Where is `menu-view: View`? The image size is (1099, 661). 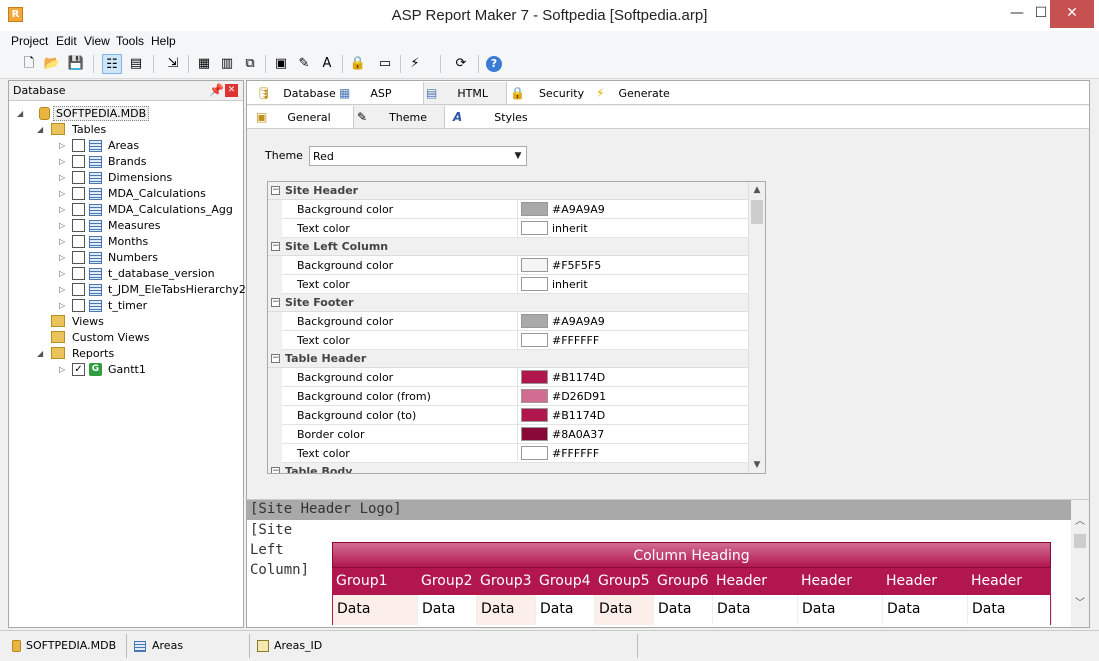
menu-view: View is located at coordinates (97, 41).